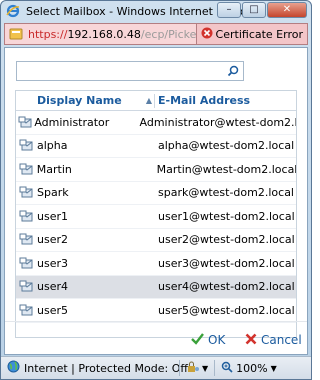 The width and height of the screenshot is (320, 380). Describe the element at coordinates (156, 321) in the screenshot. I see `button-divider` at that location.